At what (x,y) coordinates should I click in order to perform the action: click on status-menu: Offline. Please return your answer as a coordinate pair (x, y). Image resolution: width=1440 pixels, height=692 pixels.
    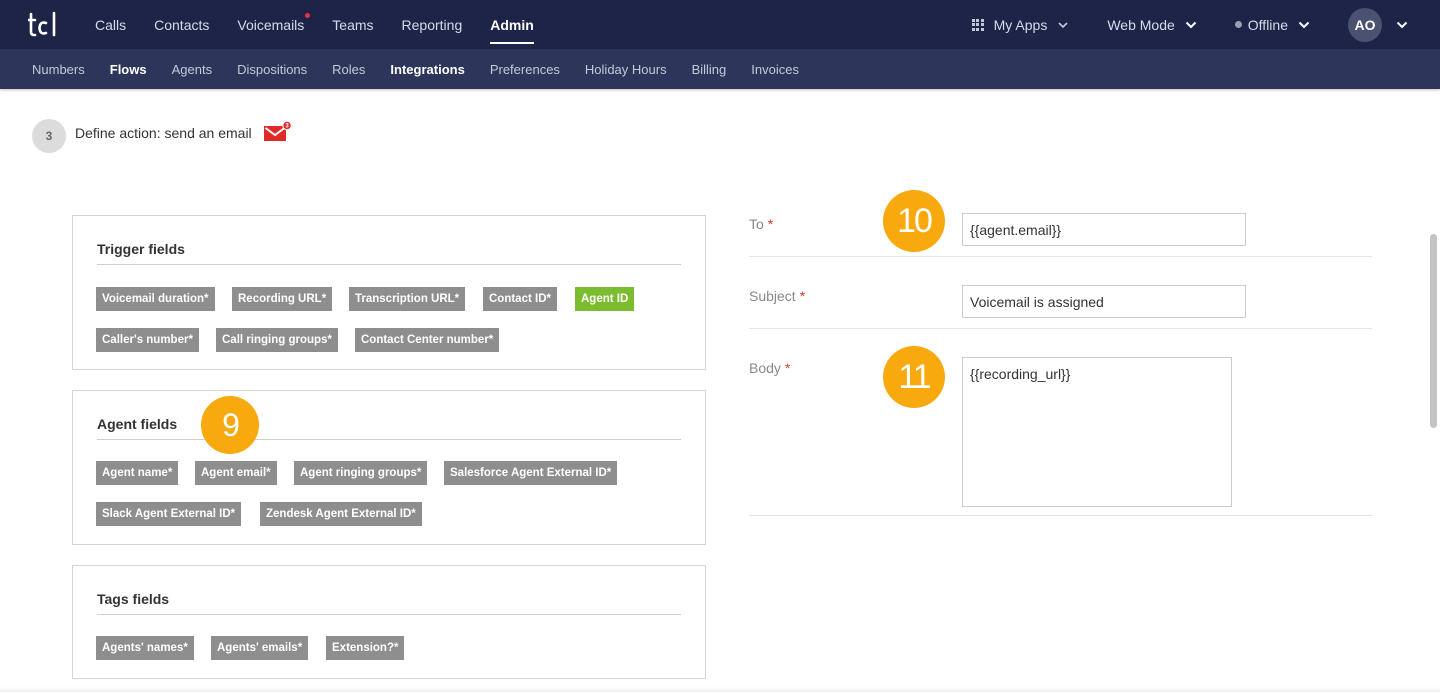
    Looking at the image, I should click on (1272, 24).